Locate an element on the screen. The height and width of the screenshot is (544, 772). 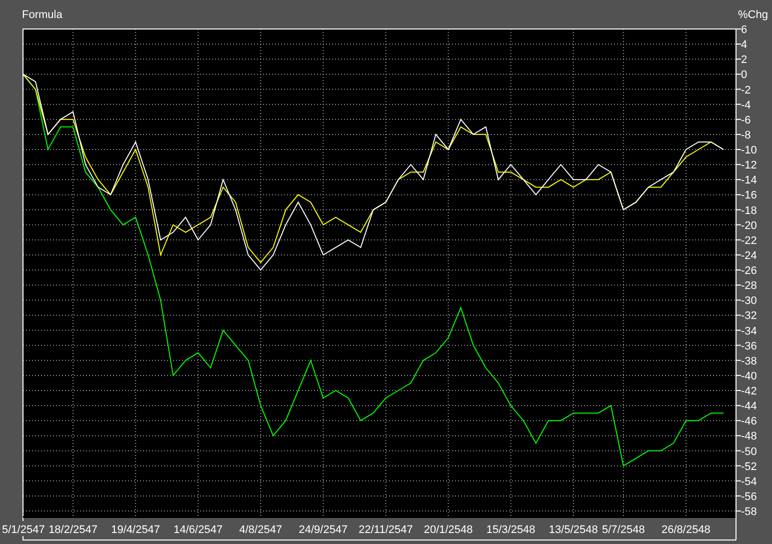
x-tick-label: 5/7/2548 is located at coordinates (623, 530).